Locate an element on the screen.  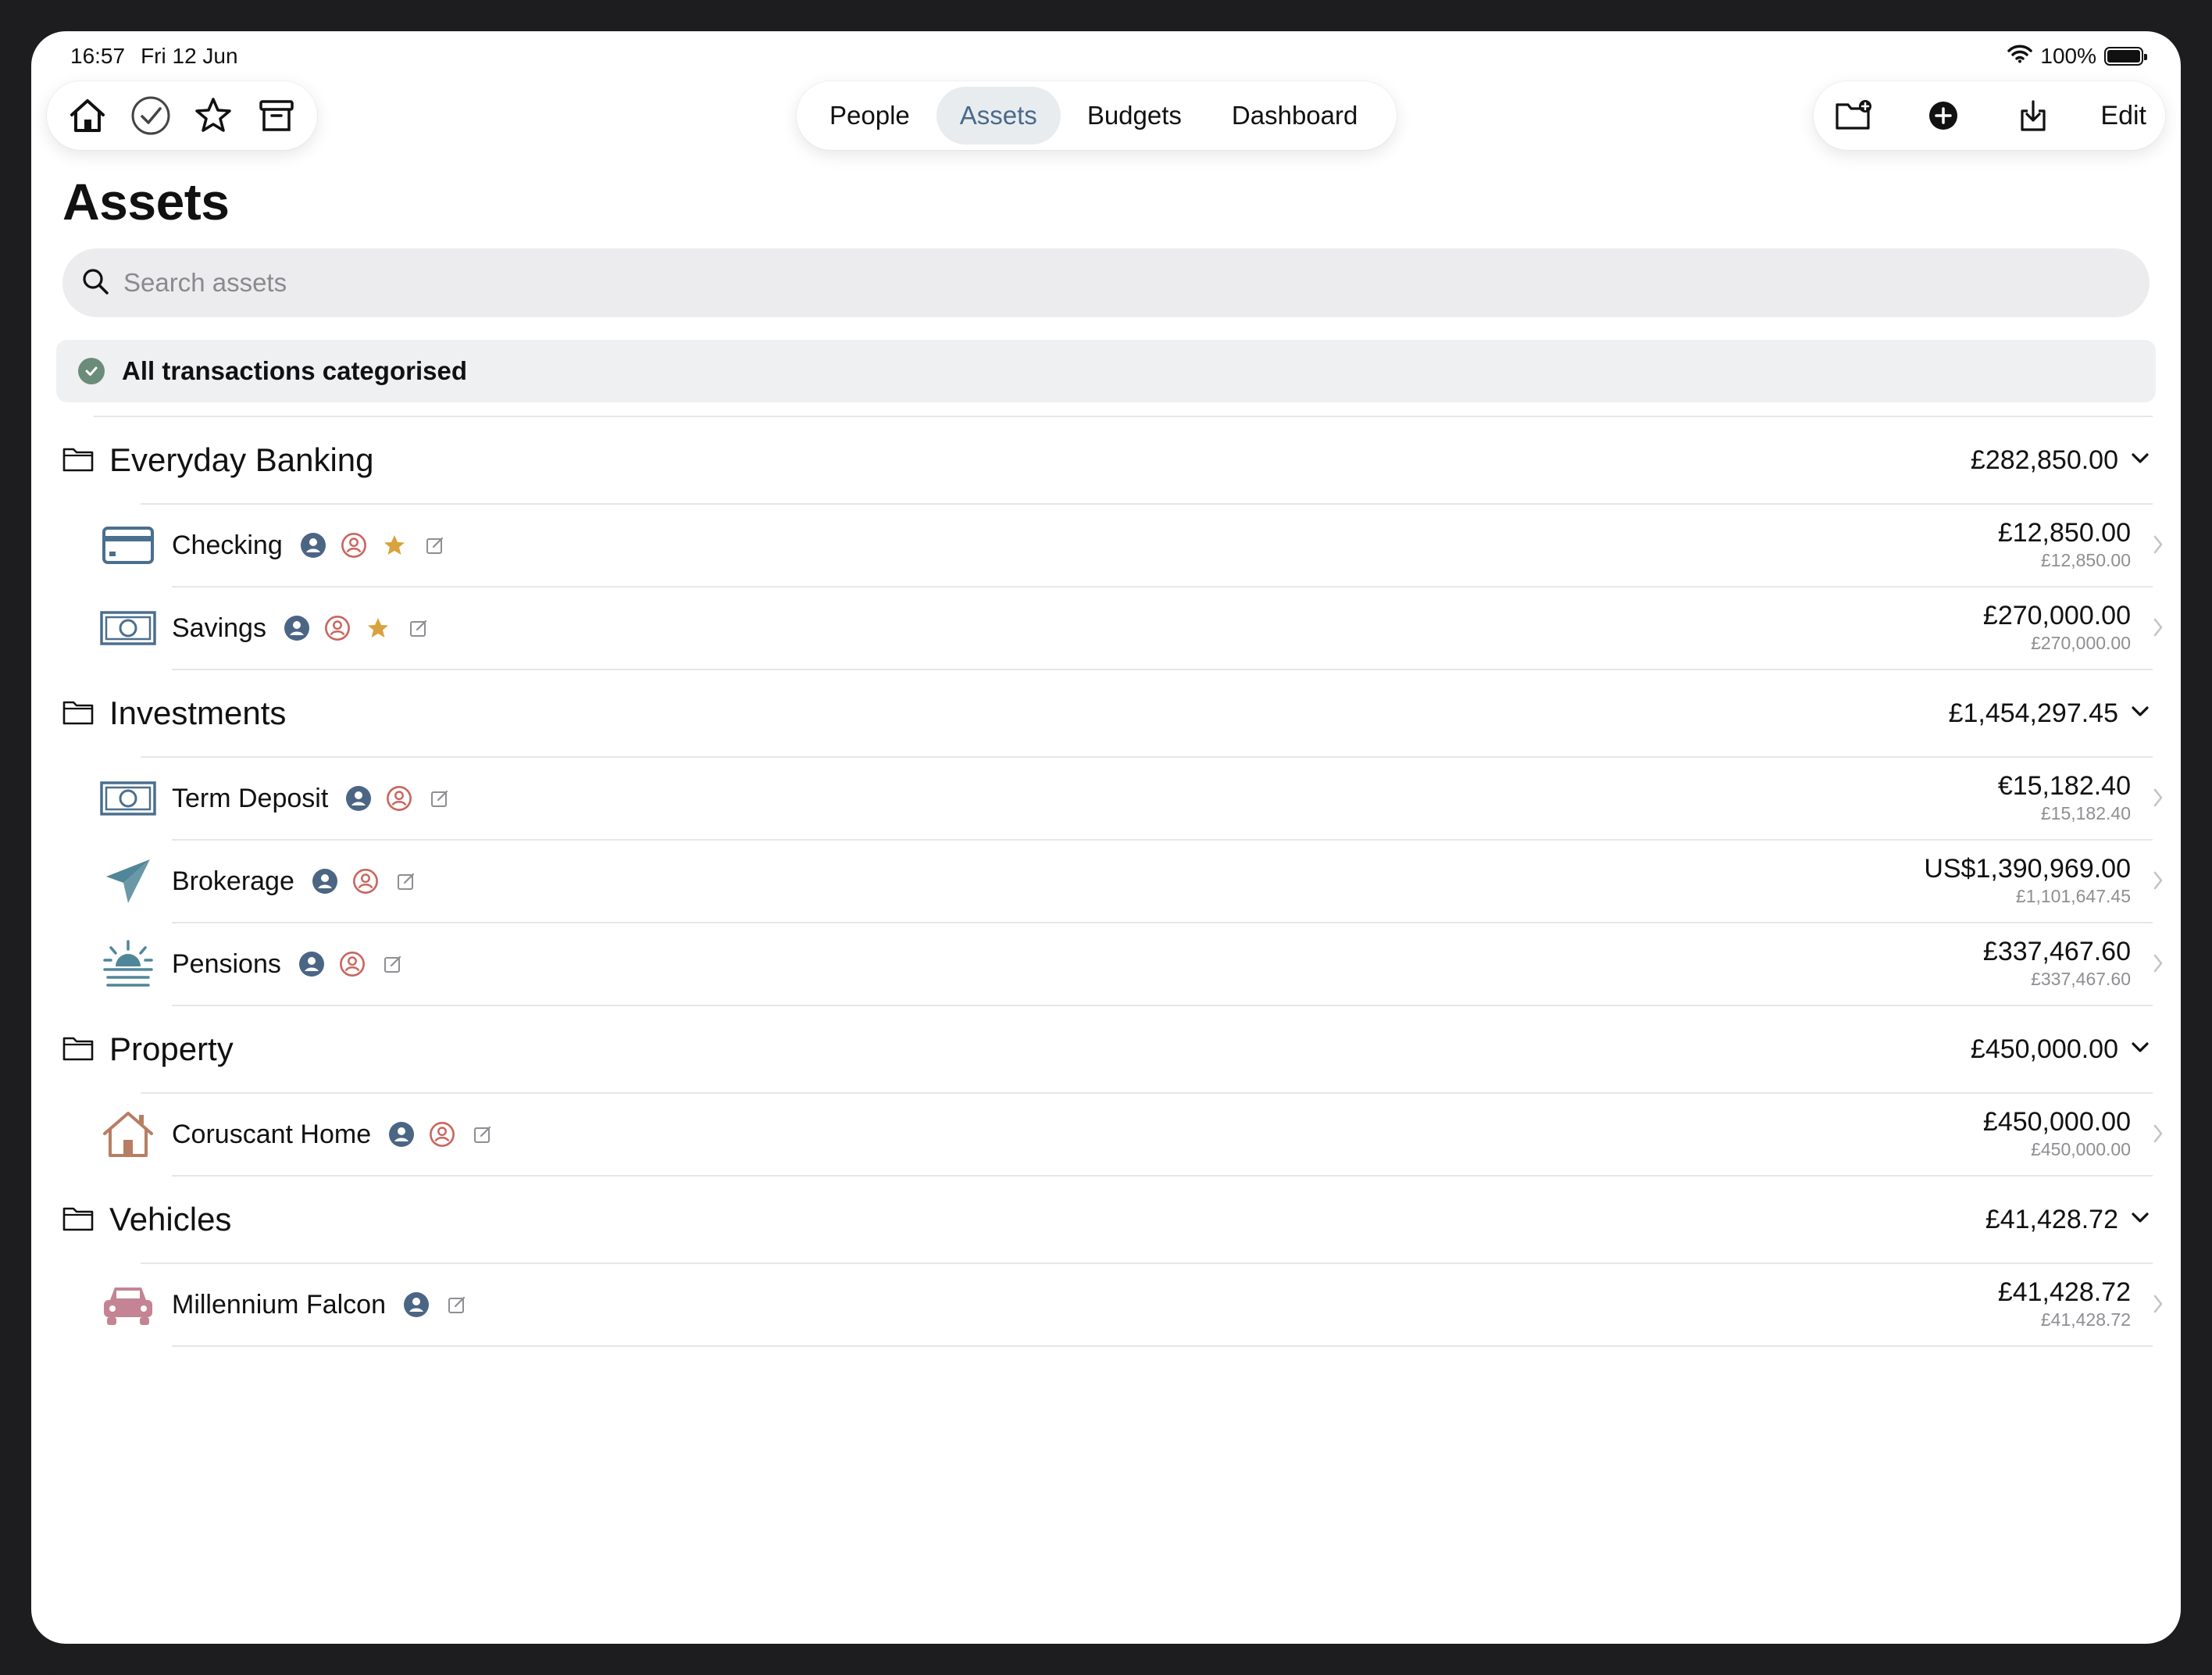
group-name: Vehicles is located at coordinates (170, 1219).